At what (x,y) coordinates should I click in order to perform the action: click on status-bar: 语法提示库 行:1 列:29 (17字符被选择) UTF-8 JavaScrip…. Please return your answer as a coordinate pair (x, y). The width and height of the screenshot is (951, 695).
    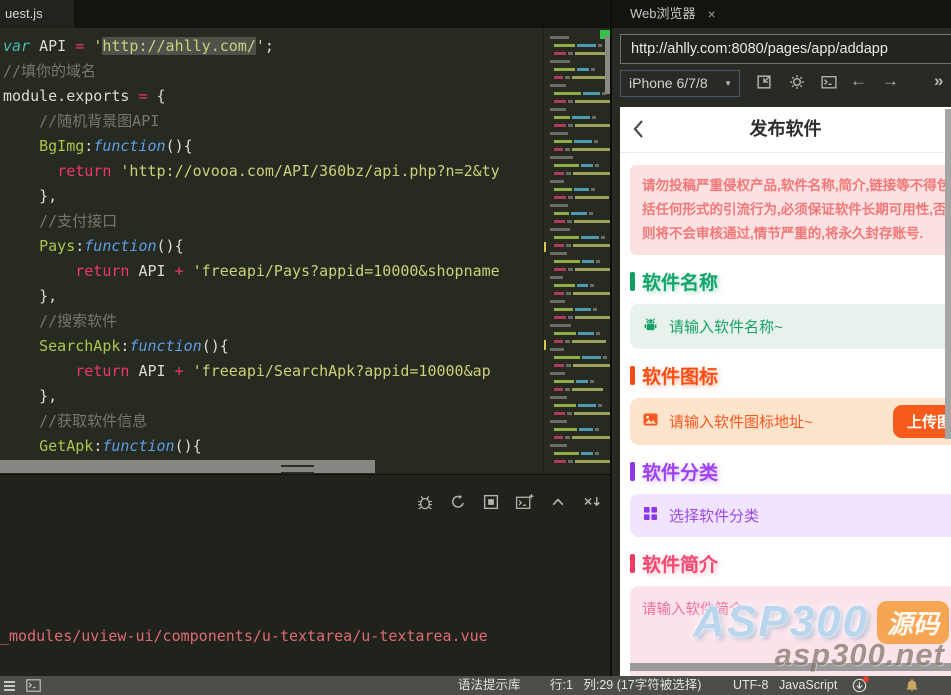
    Looking at the image, I should click on (475, 685).